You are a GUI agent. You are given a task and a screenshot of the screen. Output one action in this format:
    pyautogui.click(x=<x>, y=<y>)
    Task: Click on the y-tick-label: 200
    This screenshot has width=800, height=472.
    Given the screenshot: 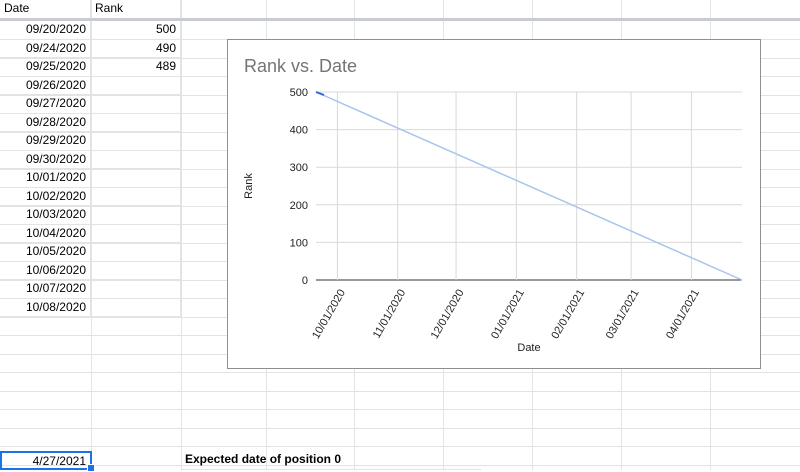 What is the action you would take?
    pyautogui.click(x=299, y=206)
    